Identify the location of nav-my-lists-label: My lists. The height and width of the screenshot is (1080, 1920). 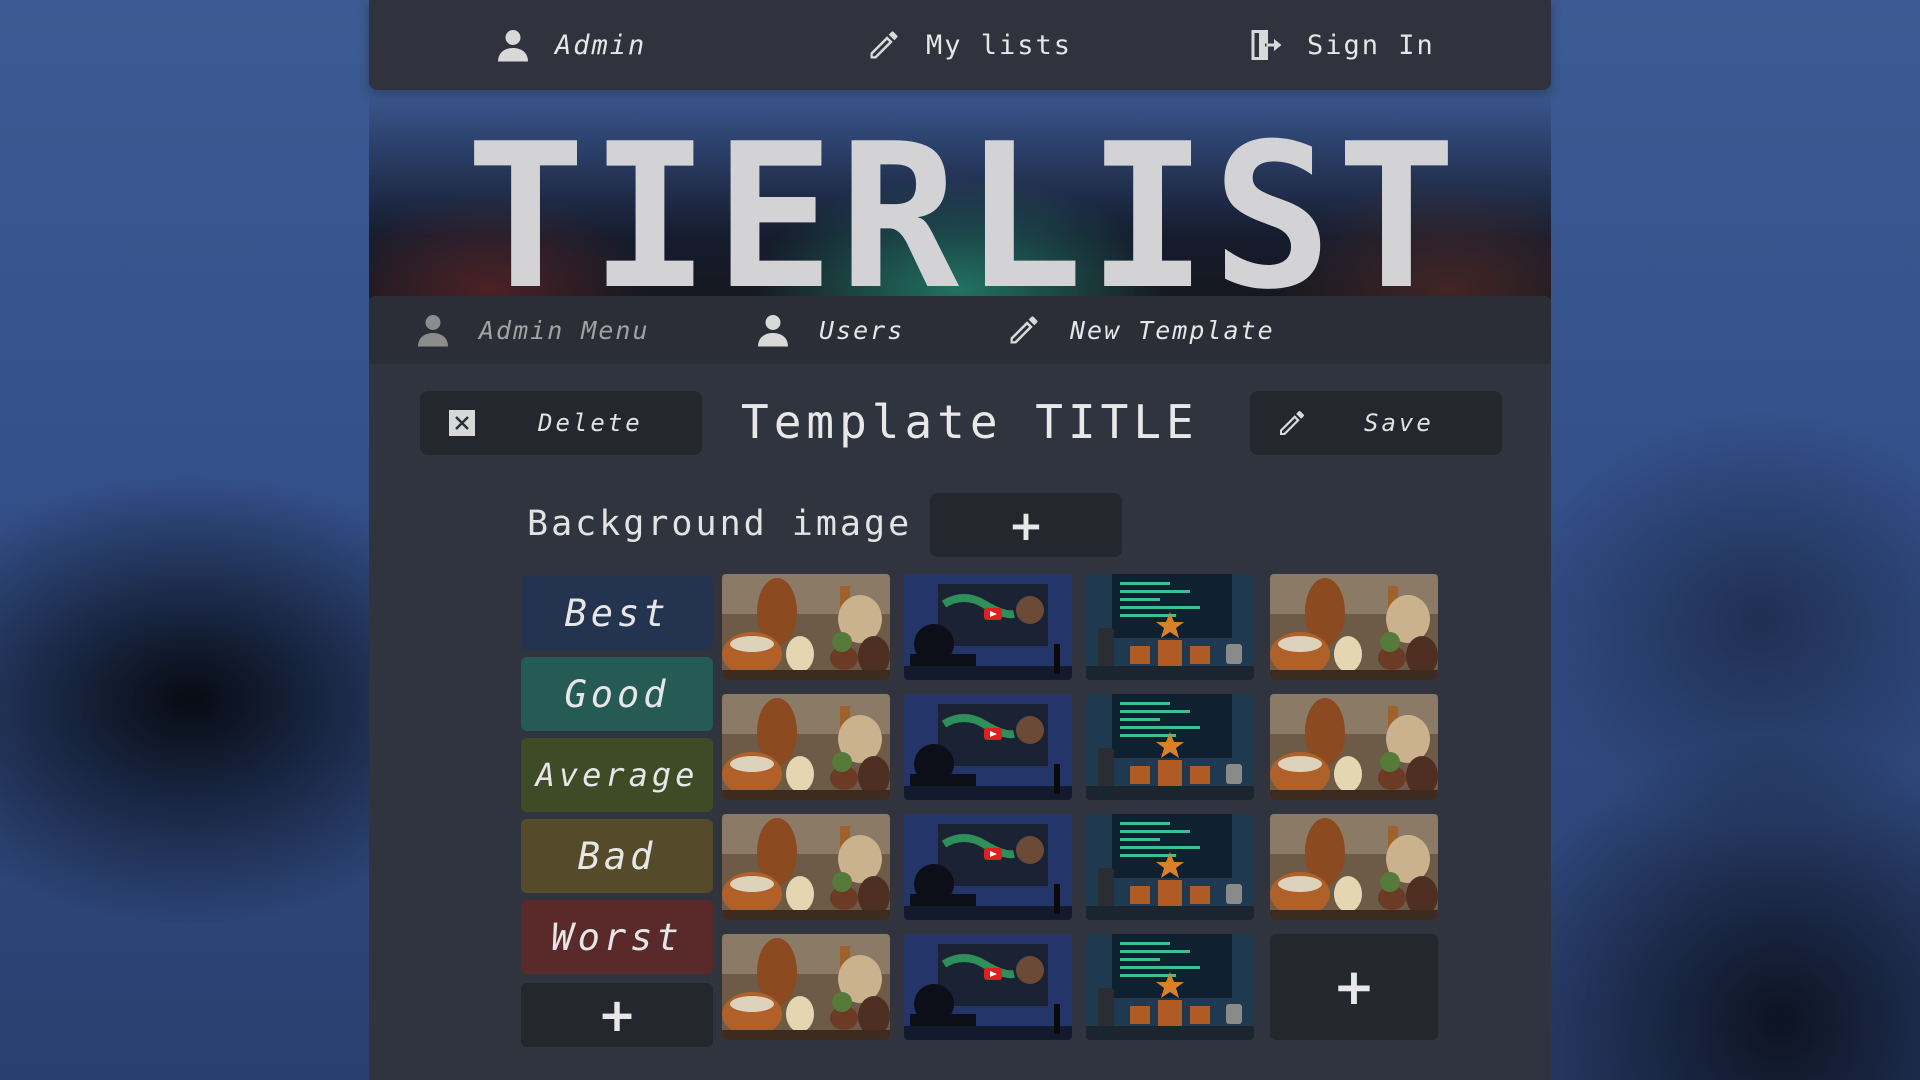
(999, 45).